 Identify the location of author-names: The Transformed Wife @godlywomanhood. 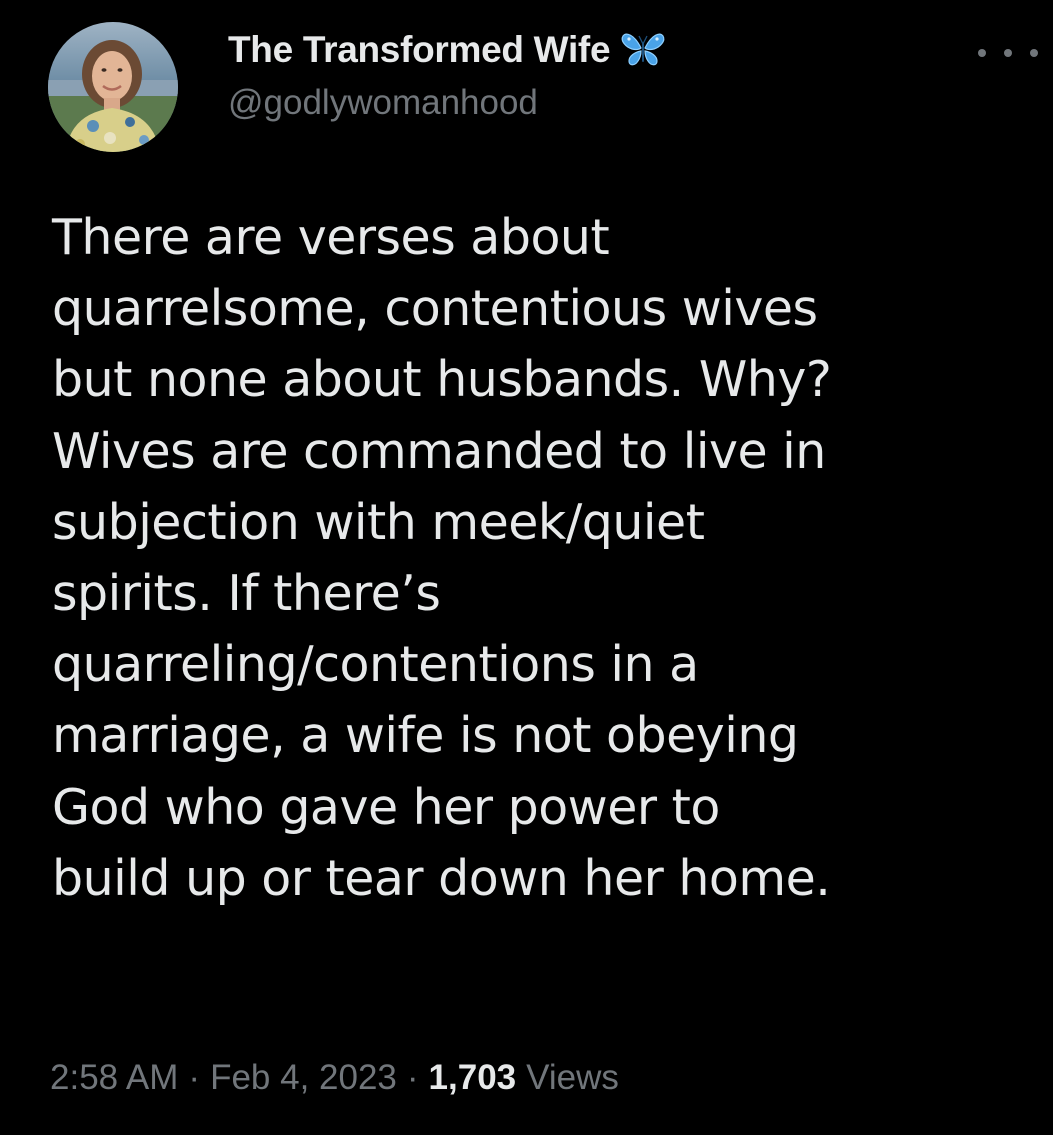
(447, 75).